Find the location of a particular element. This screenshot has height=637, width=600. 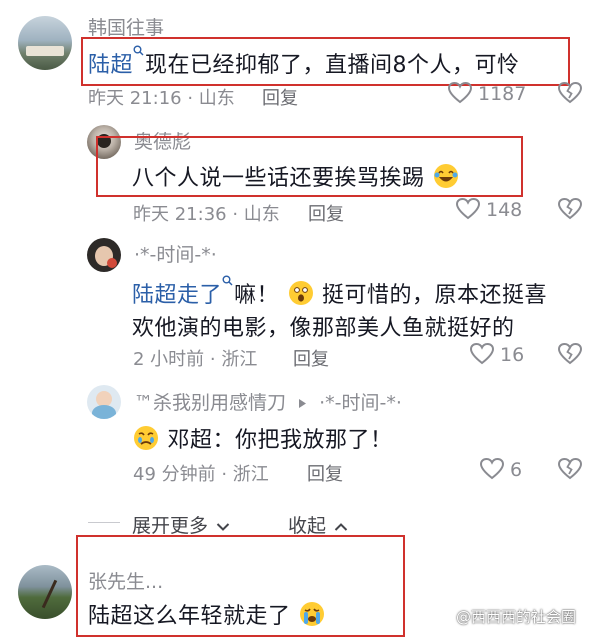

watermark: @西西西的社会圈 is located at coordinates (508, 616).